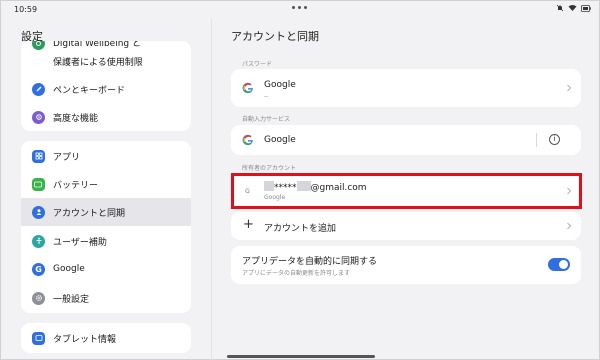 The height and width of the screenshot is (360, 600). Describe the element at coordinates (275, 36) in the screenshot. I see `page-title: アカウントと同期` at that location.